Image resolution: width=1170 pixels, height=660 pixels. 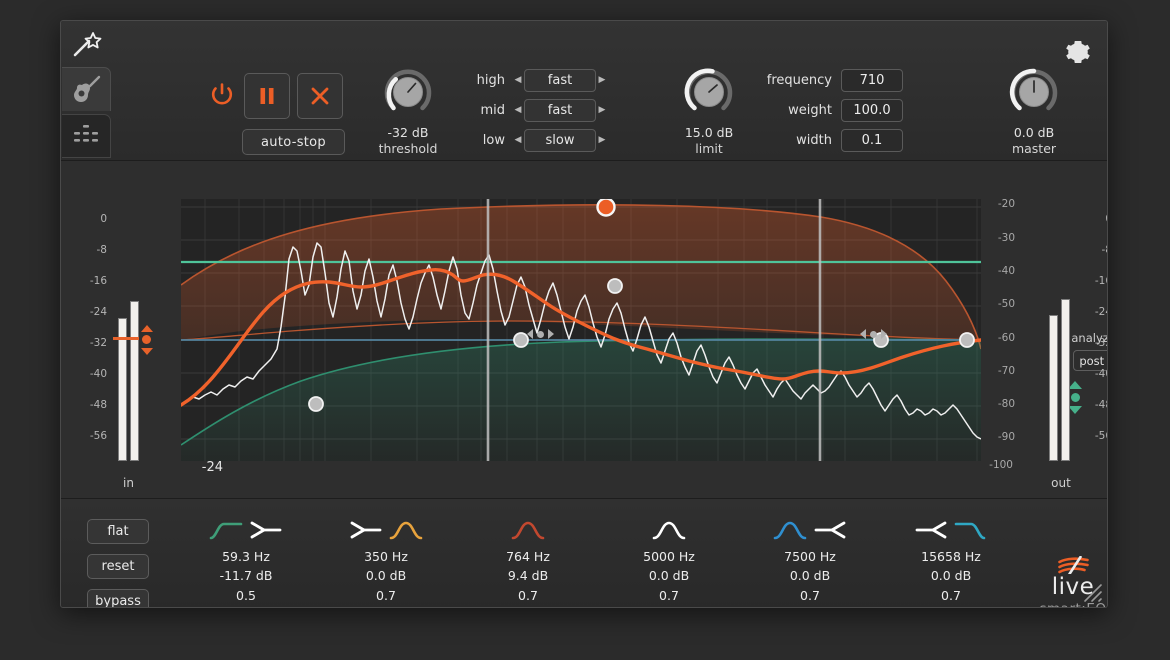 I want to click on out-meter-bar-left, so click(x=1053, y=388).